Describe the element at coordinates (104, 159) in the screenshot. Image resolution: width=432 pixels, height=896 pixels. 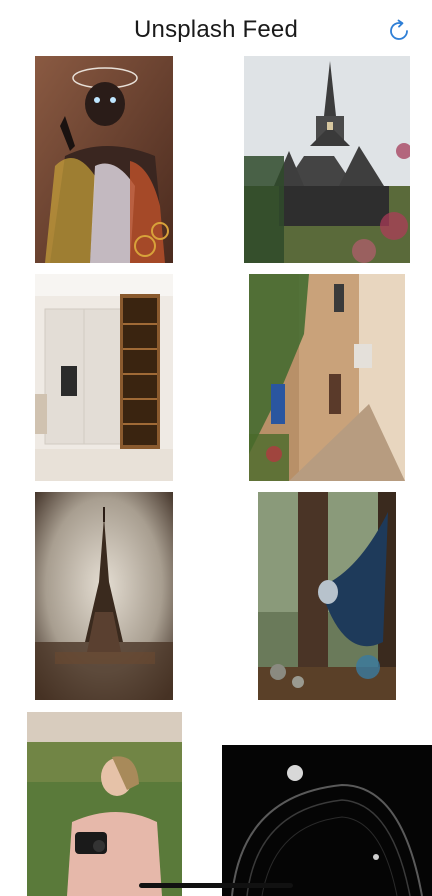
I see `photo-robot-figure` at that location.